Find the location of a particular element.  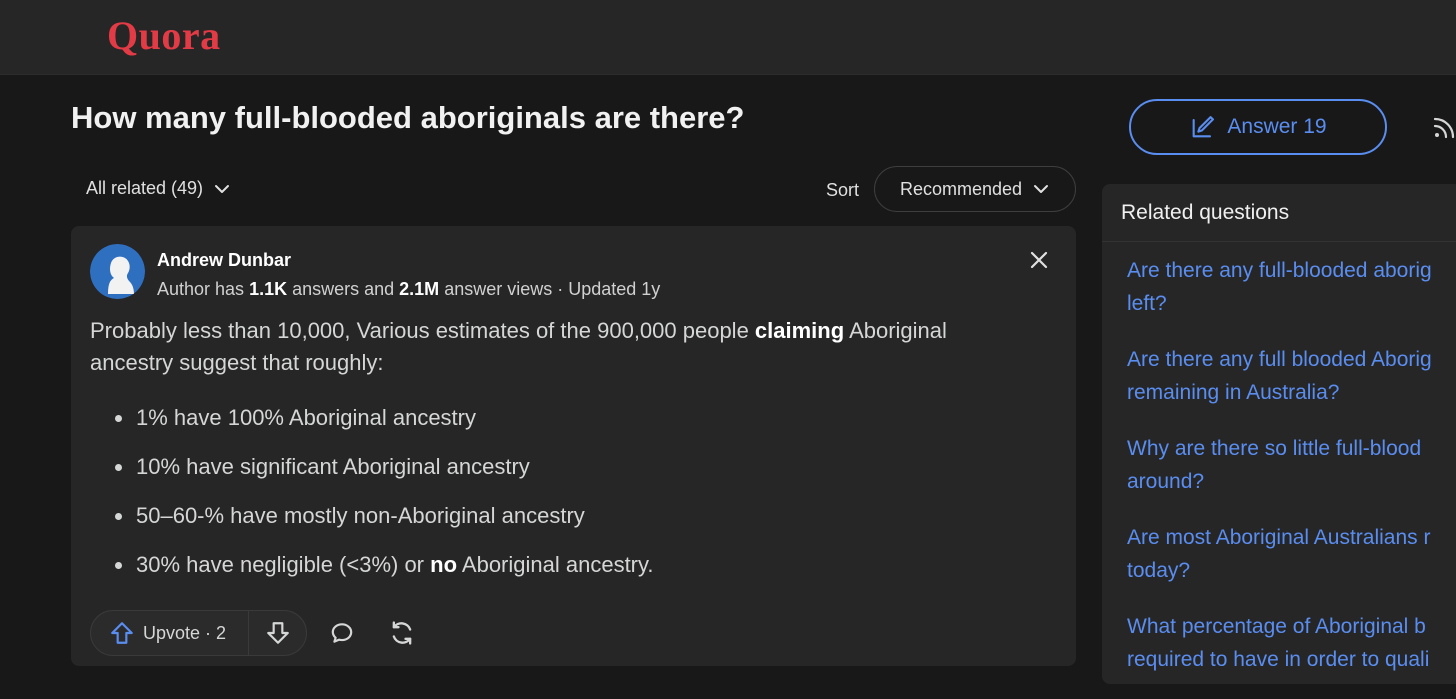

answer-bold-text: claiming is located at coordinates (799, 330).